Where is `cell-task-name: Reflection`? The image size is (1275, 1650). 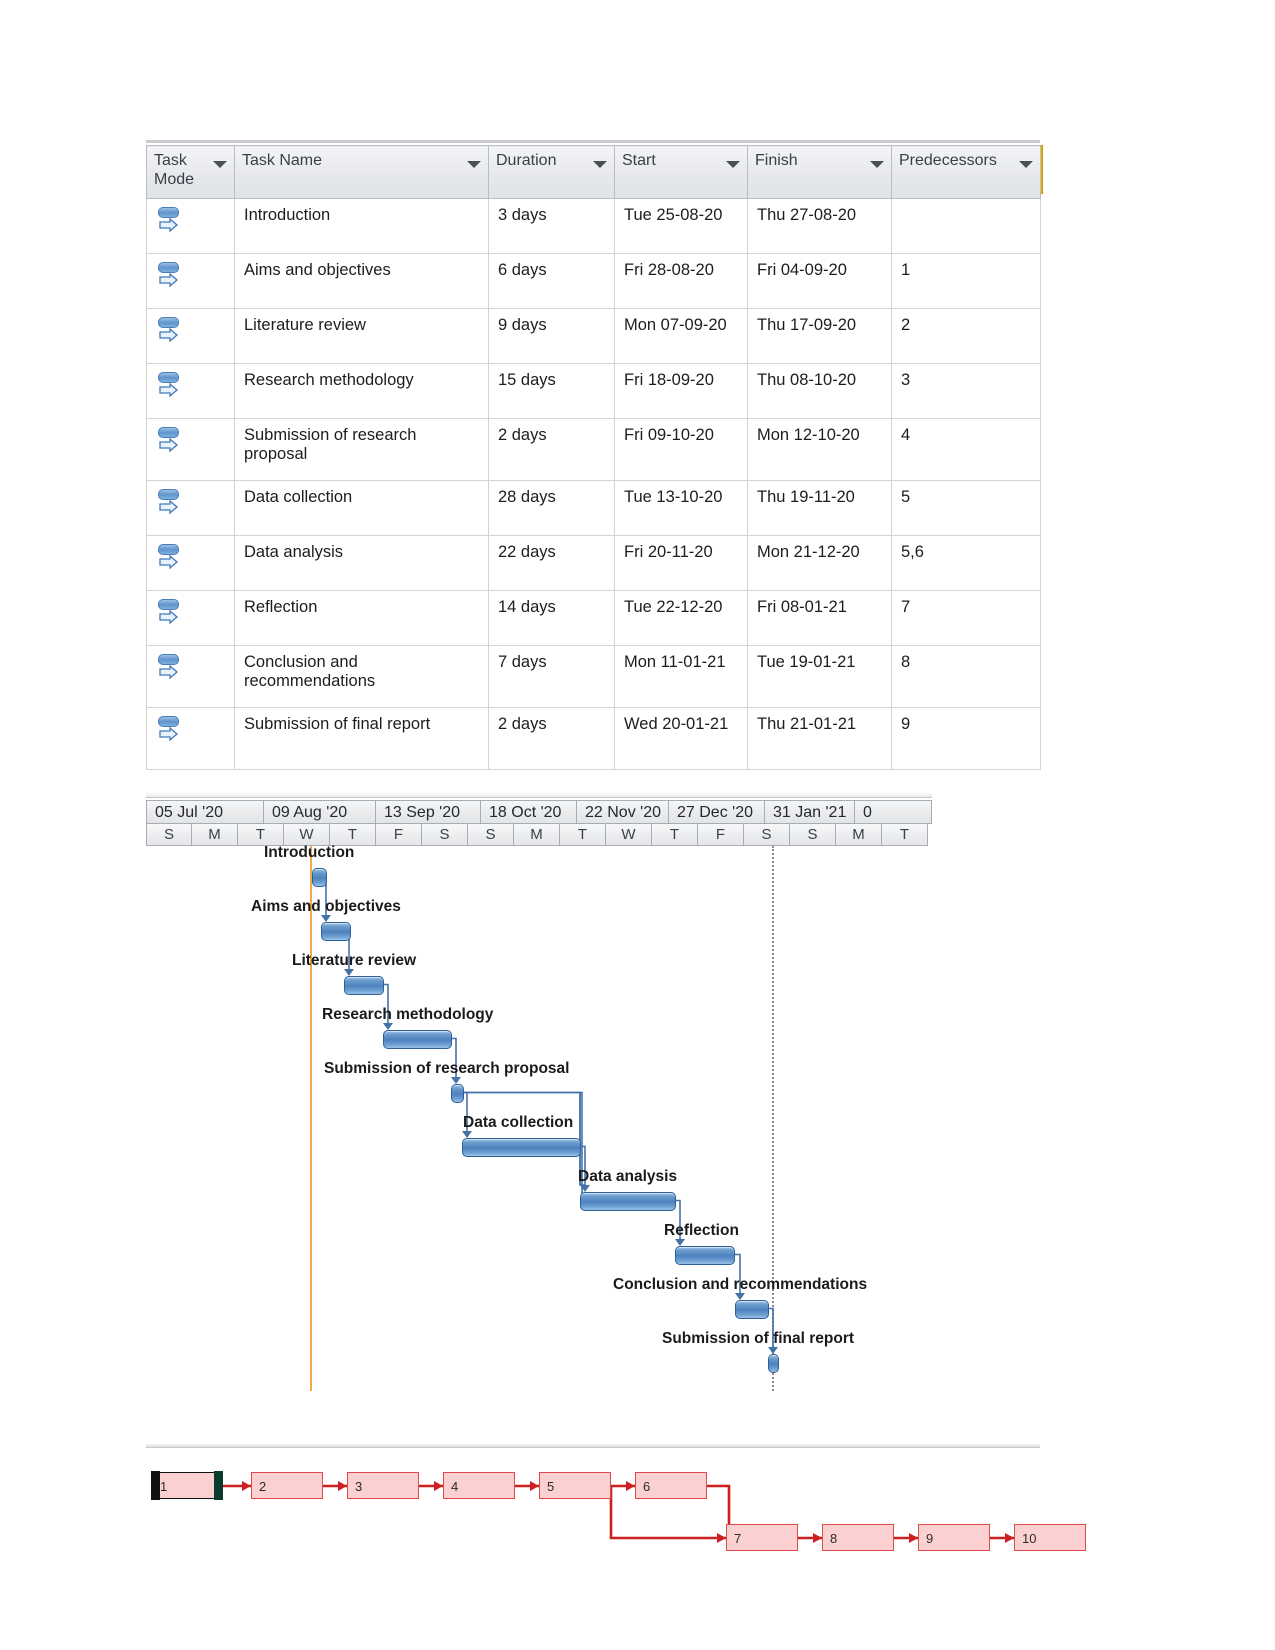 cell-task-name: Reflection is located at coordinates (361, 618).